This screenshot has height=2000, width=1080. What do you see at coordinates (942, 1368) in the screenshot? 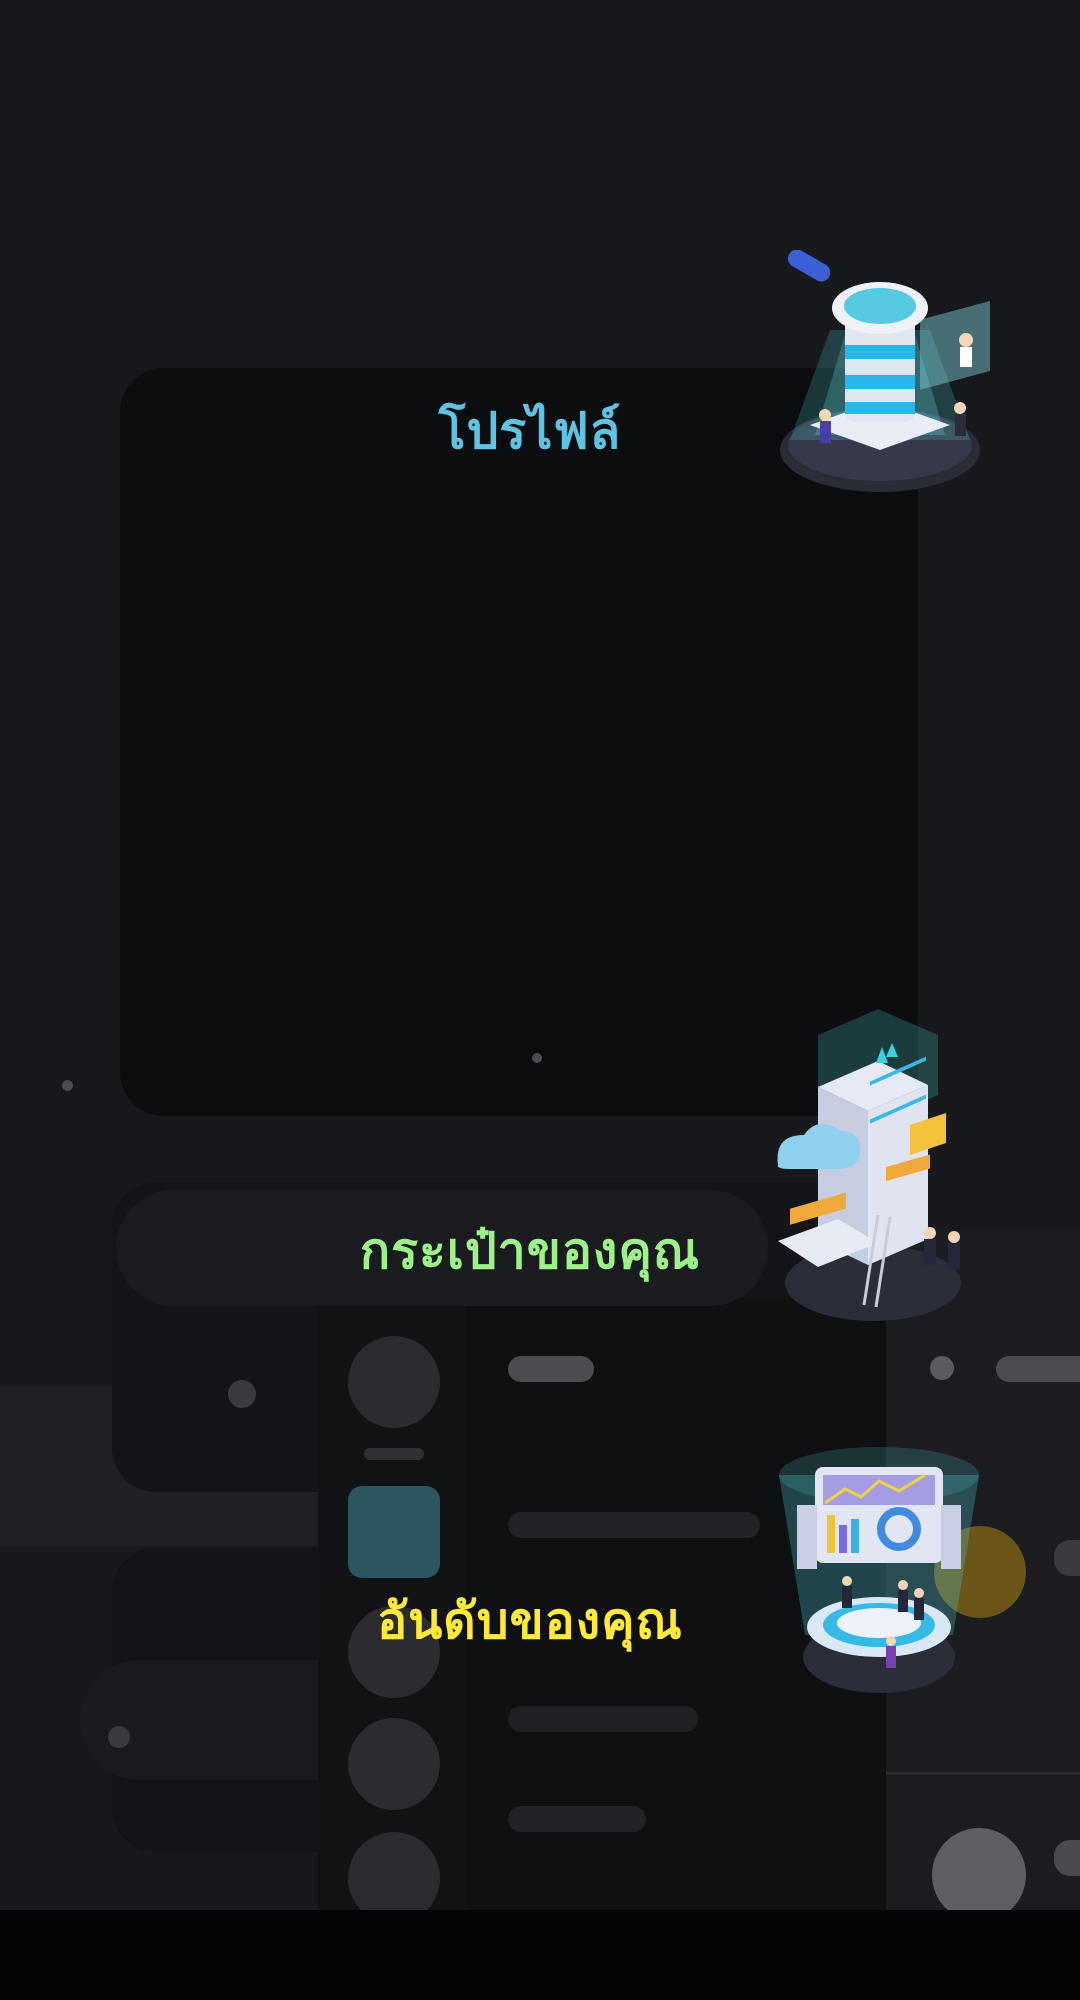
I see `ghost-dot` at bounding box center [942, 1368].